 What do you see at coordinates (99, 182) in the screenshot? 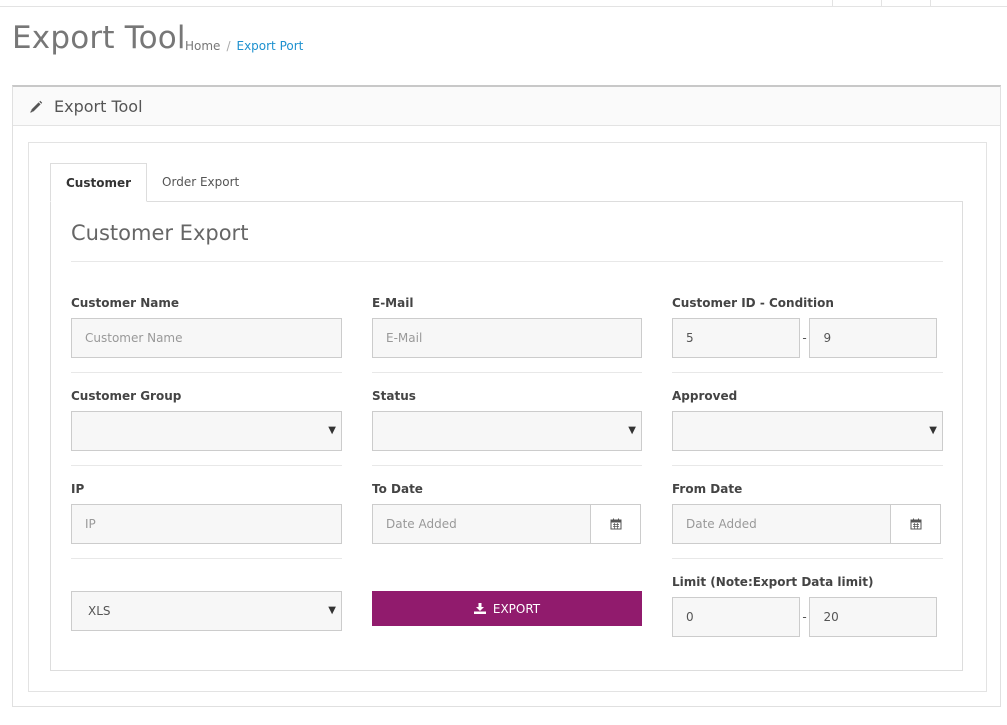
I see `tab-customer: Customer` at bounding box center [99, 182].